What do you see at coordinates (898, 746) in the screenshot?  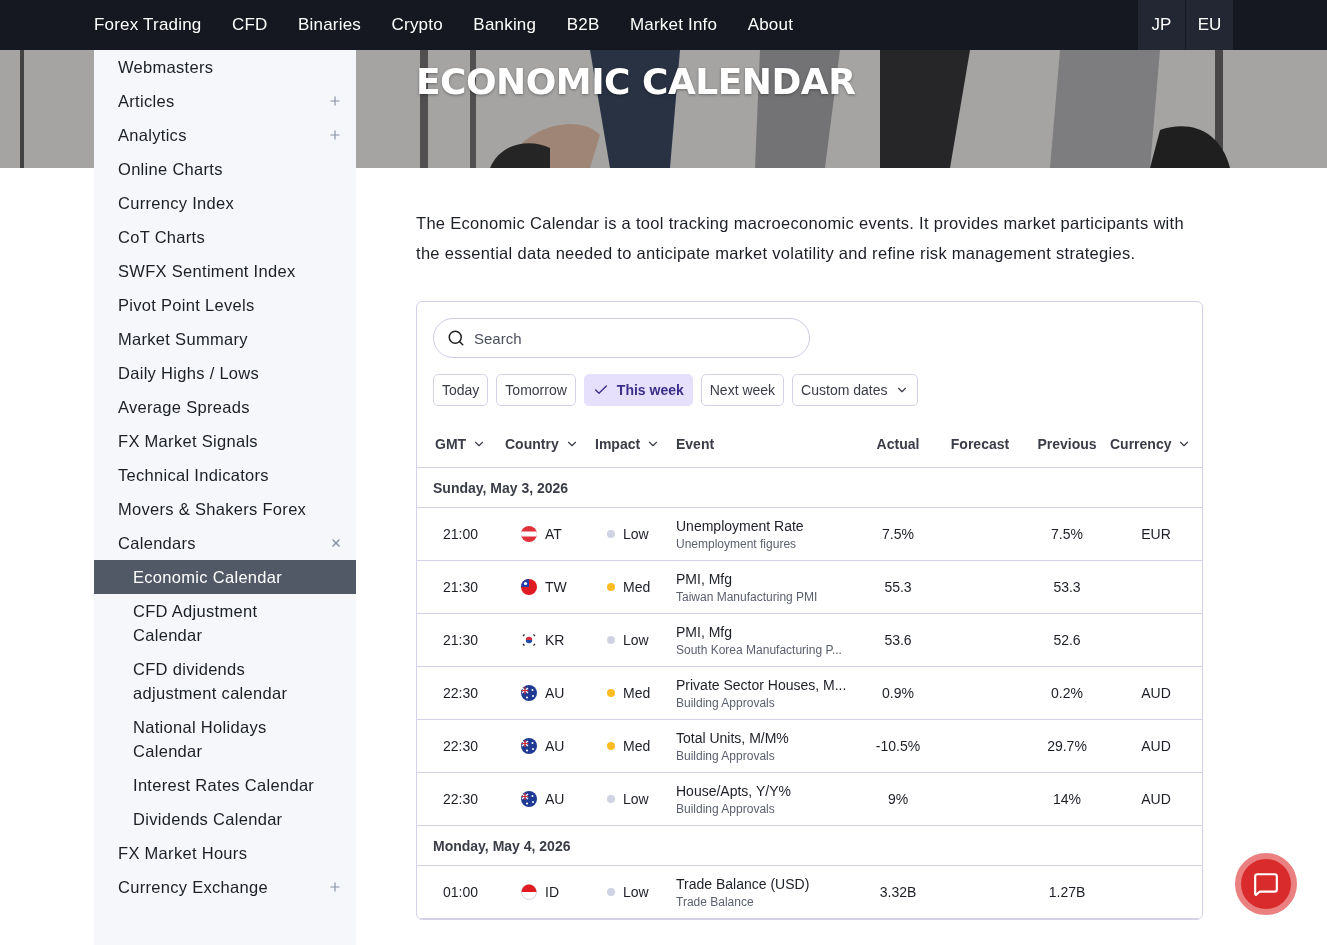 I see `actual-cell-text: -10.5%` at bounding box center [898, 746].